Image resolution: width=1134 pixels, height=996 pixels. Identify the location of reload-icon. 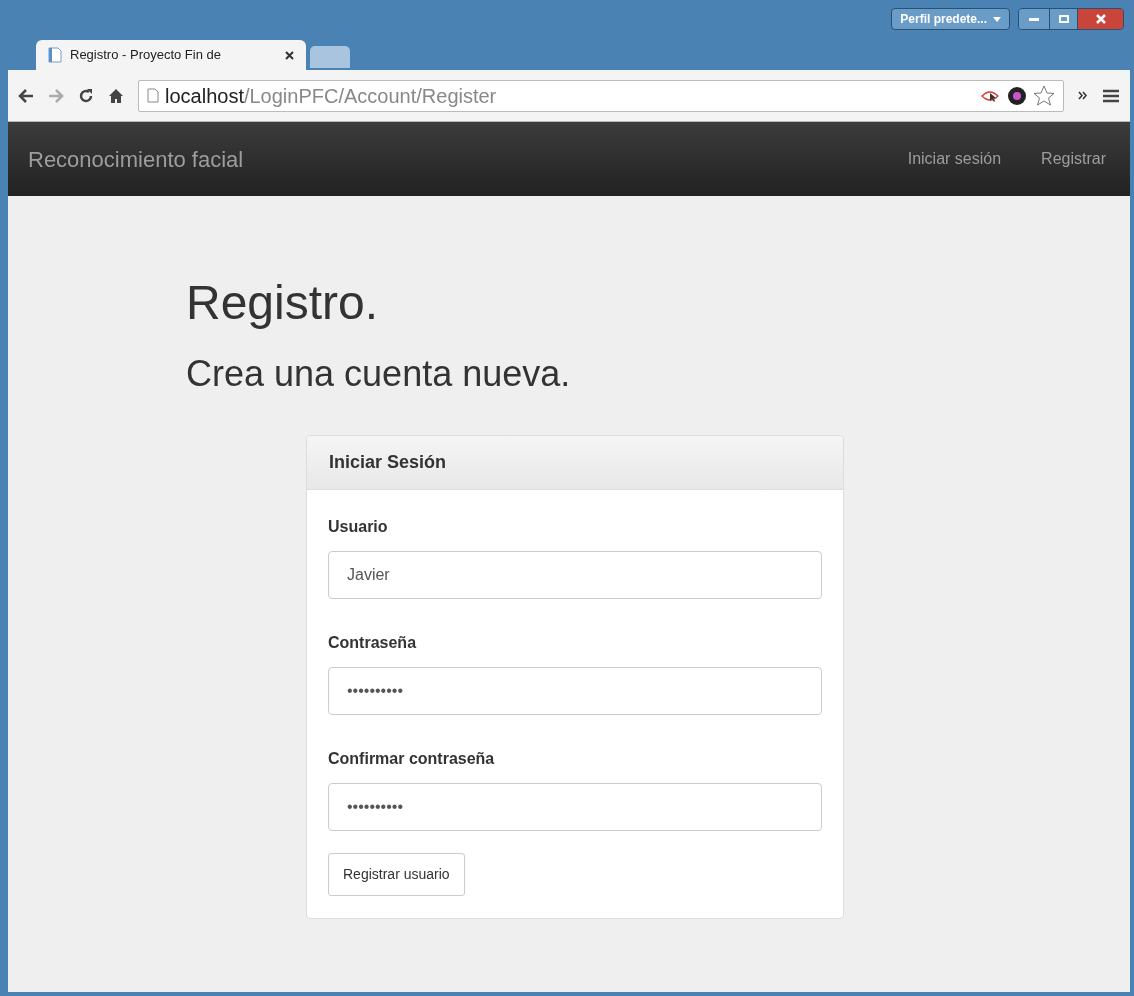
(86, 95).